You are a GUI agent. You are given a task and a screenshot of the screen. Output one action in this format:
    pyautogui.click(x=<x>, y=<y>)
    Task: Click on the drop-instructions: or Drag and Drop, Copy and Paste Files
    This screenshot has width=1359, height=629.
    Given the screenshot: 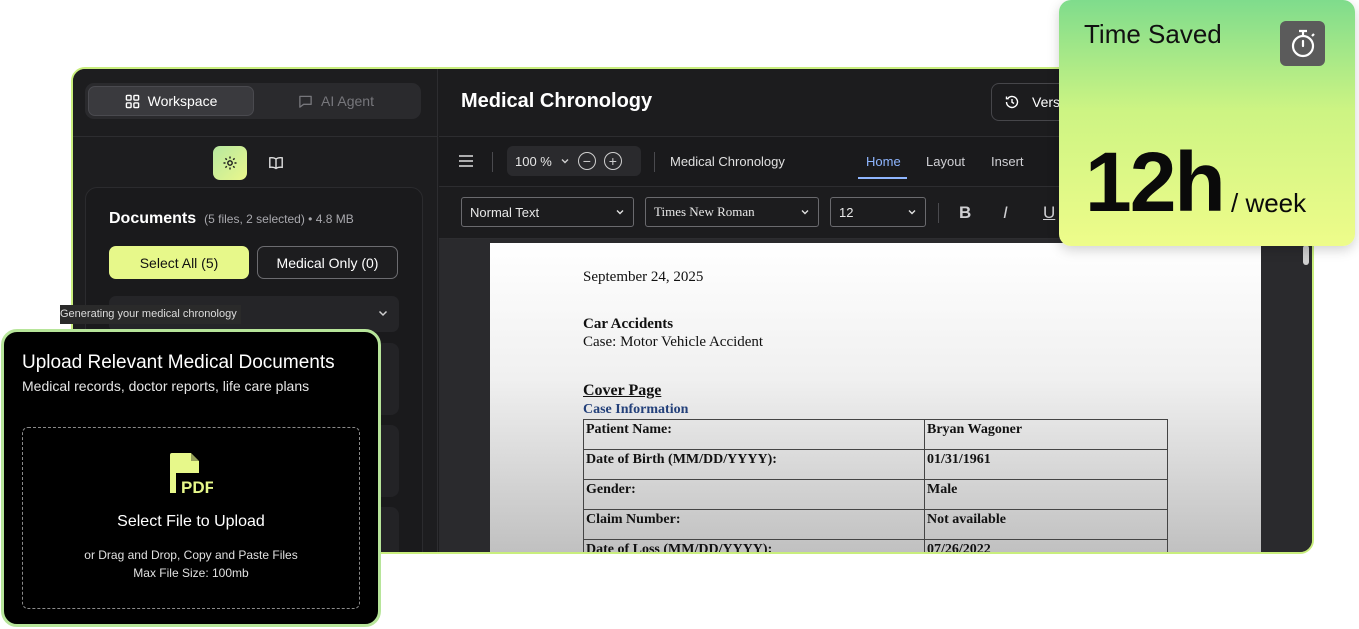 What is the action you would take?
    pyautogui.click(x=191, y=555)
    